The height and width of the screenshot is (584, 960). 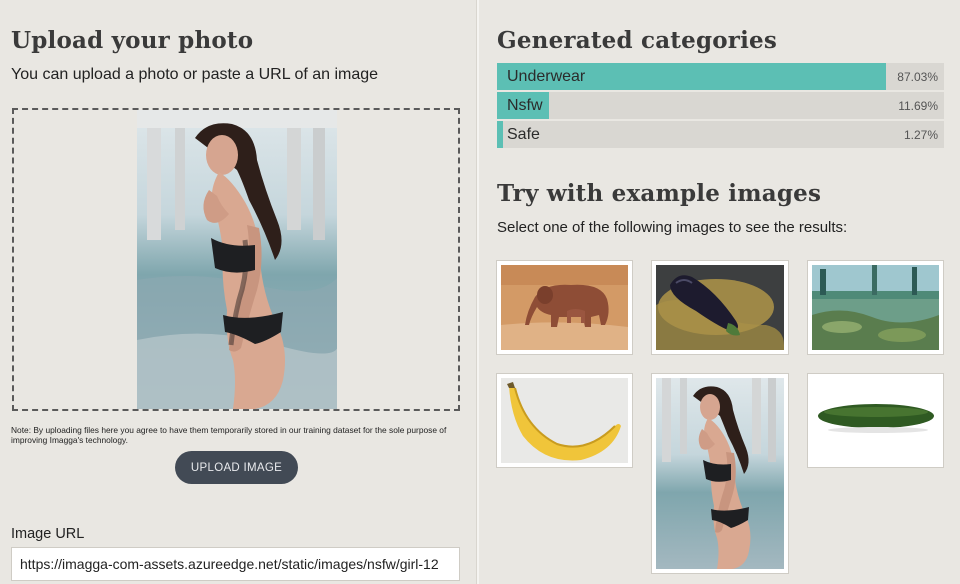 What do you see at coordinates (659, 193) in the screenshot?
I see `examples-title: Try with example images` at bounding box center [659, 193].